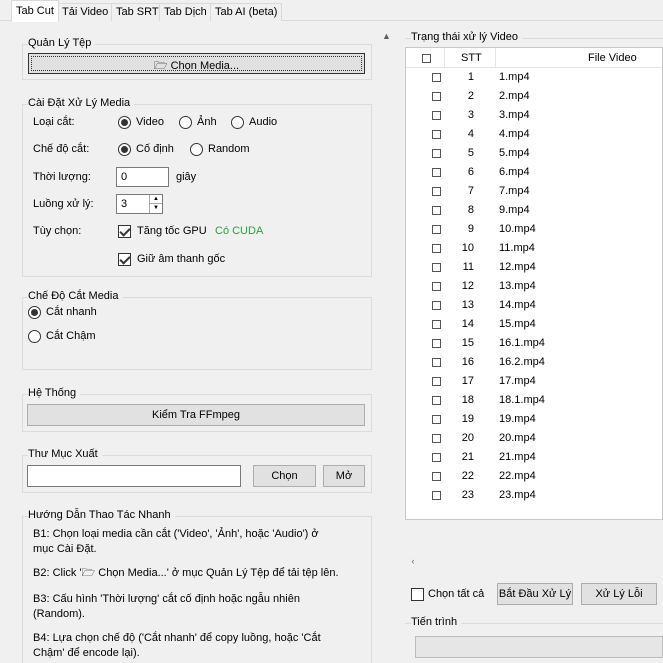 This screenshot has height=663, width=663. Describe the element at coordinates (534, 248) in the screenshot. I see `table-row: 10 11.mp4` at that location.